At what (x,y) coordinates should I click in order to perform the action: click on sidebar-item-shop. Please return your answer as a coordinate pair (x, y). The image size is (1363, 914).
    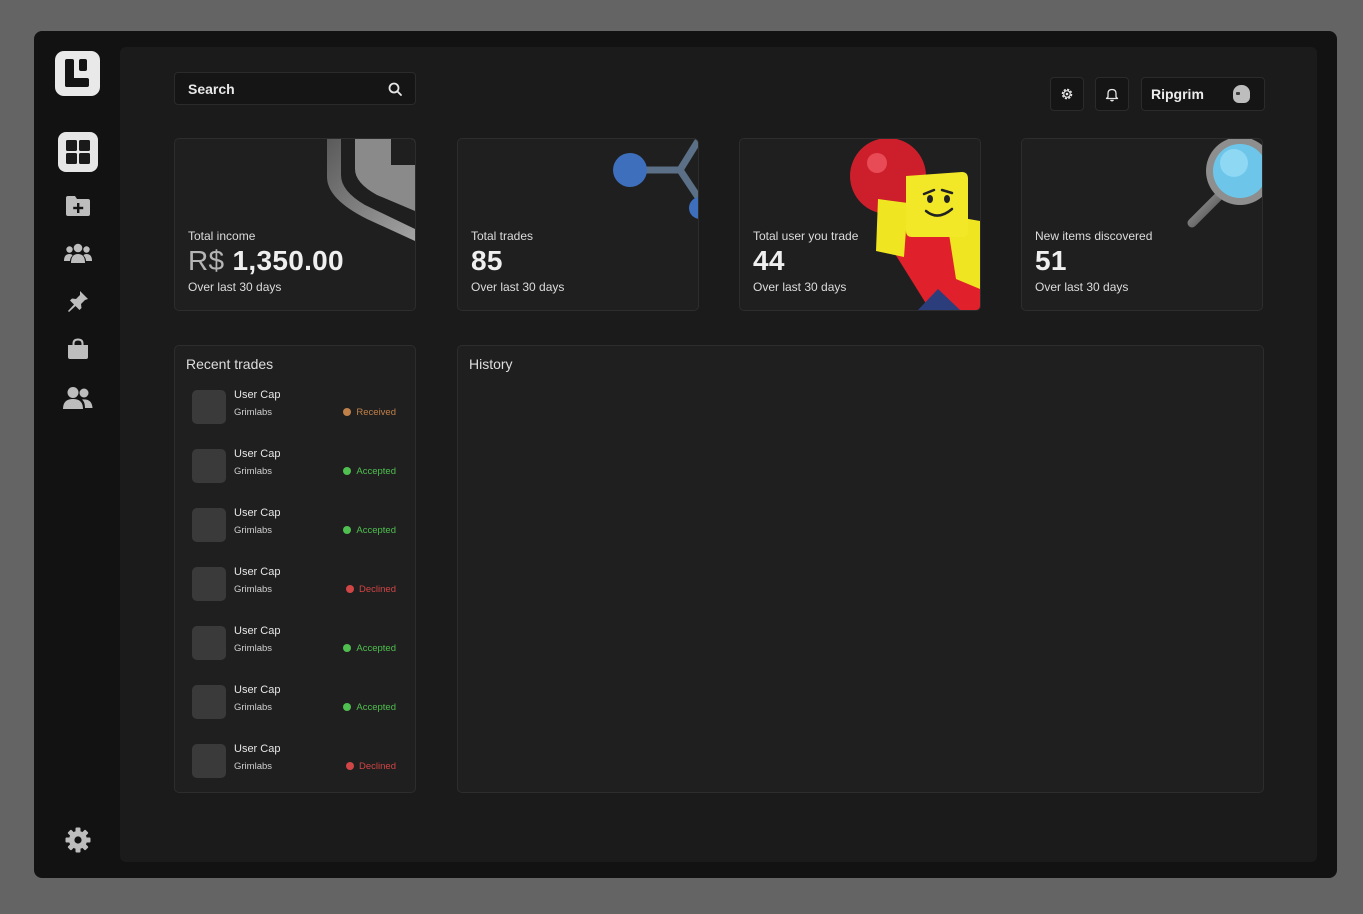
    Looking at the image, I should click on (78, 349).